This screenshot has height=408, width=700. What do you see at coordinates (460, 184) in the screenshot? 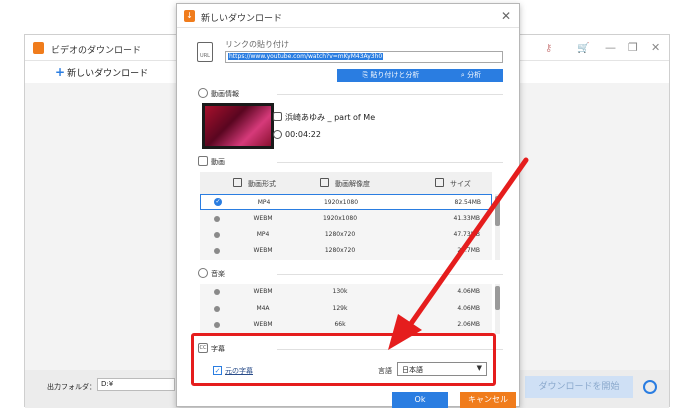
I see `size-column-header: サイズ` at bounding box center [460, 184].